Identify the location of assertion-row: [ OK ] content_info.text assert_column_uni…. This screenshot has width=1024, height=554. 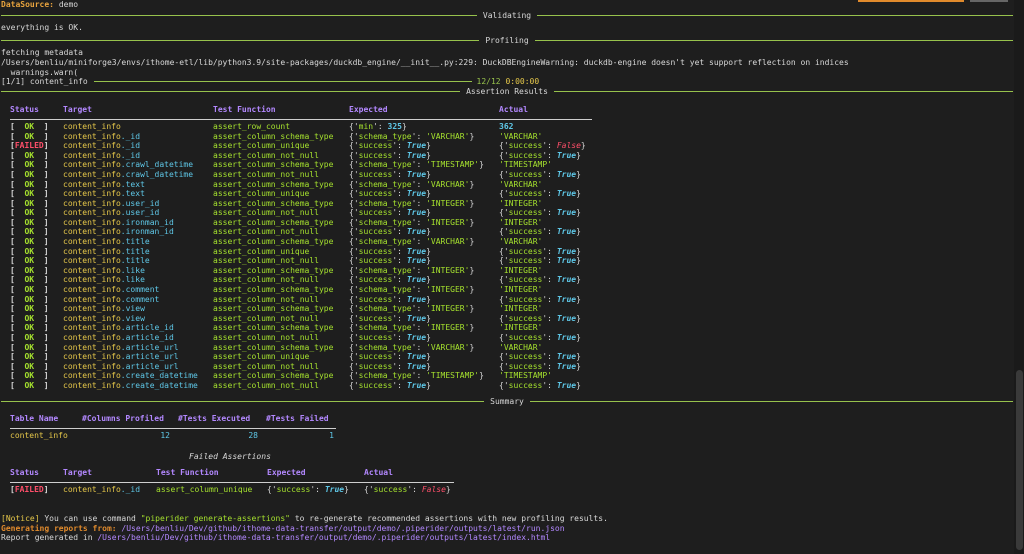
(304, 194).